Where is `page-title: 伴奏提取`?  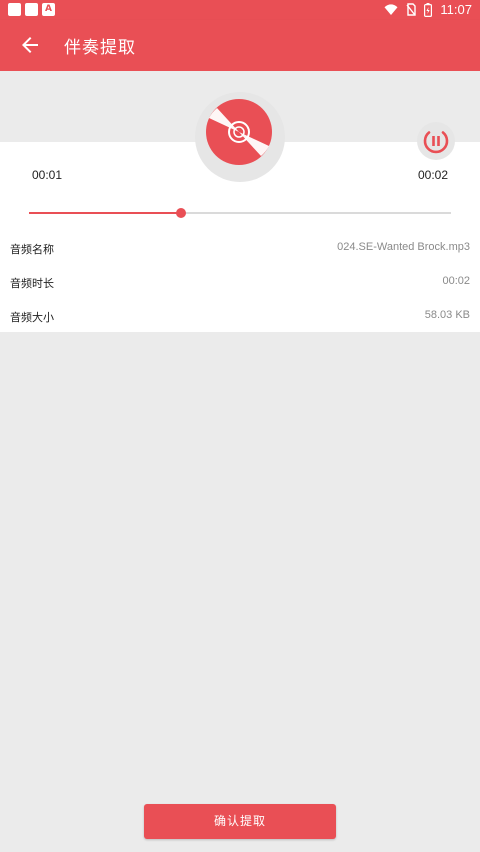 page-title: 伴奏提取 is located at coordinates (100, 48).